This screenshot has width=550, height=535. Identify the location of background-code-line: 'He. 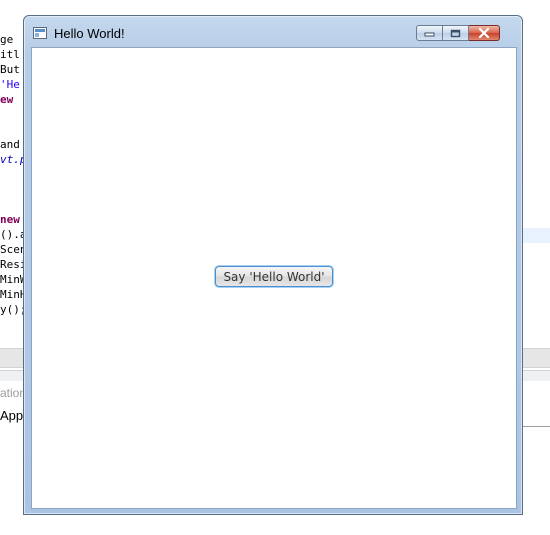
(10, 84).